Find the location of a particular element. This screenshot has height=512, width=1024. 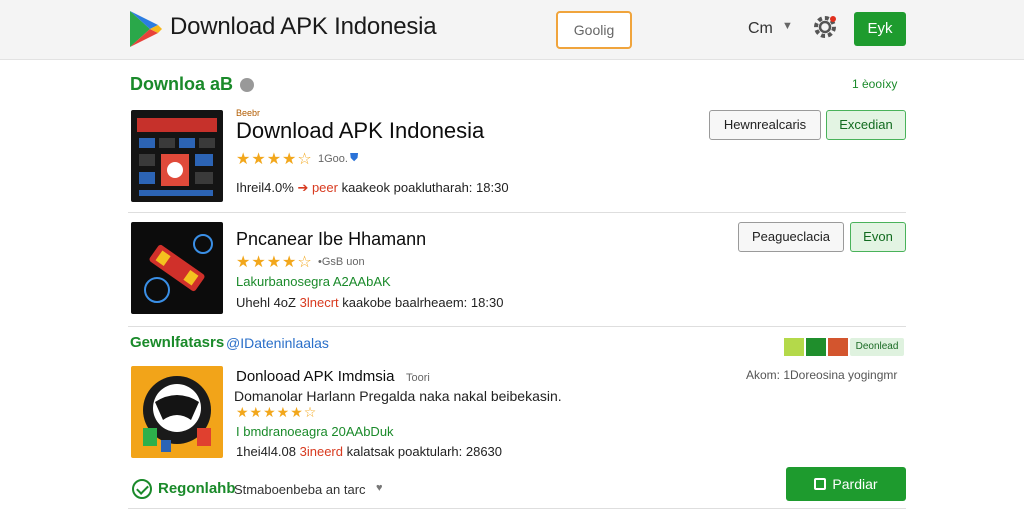

download-badge: Deonlead is located at coordinates (877, 347).